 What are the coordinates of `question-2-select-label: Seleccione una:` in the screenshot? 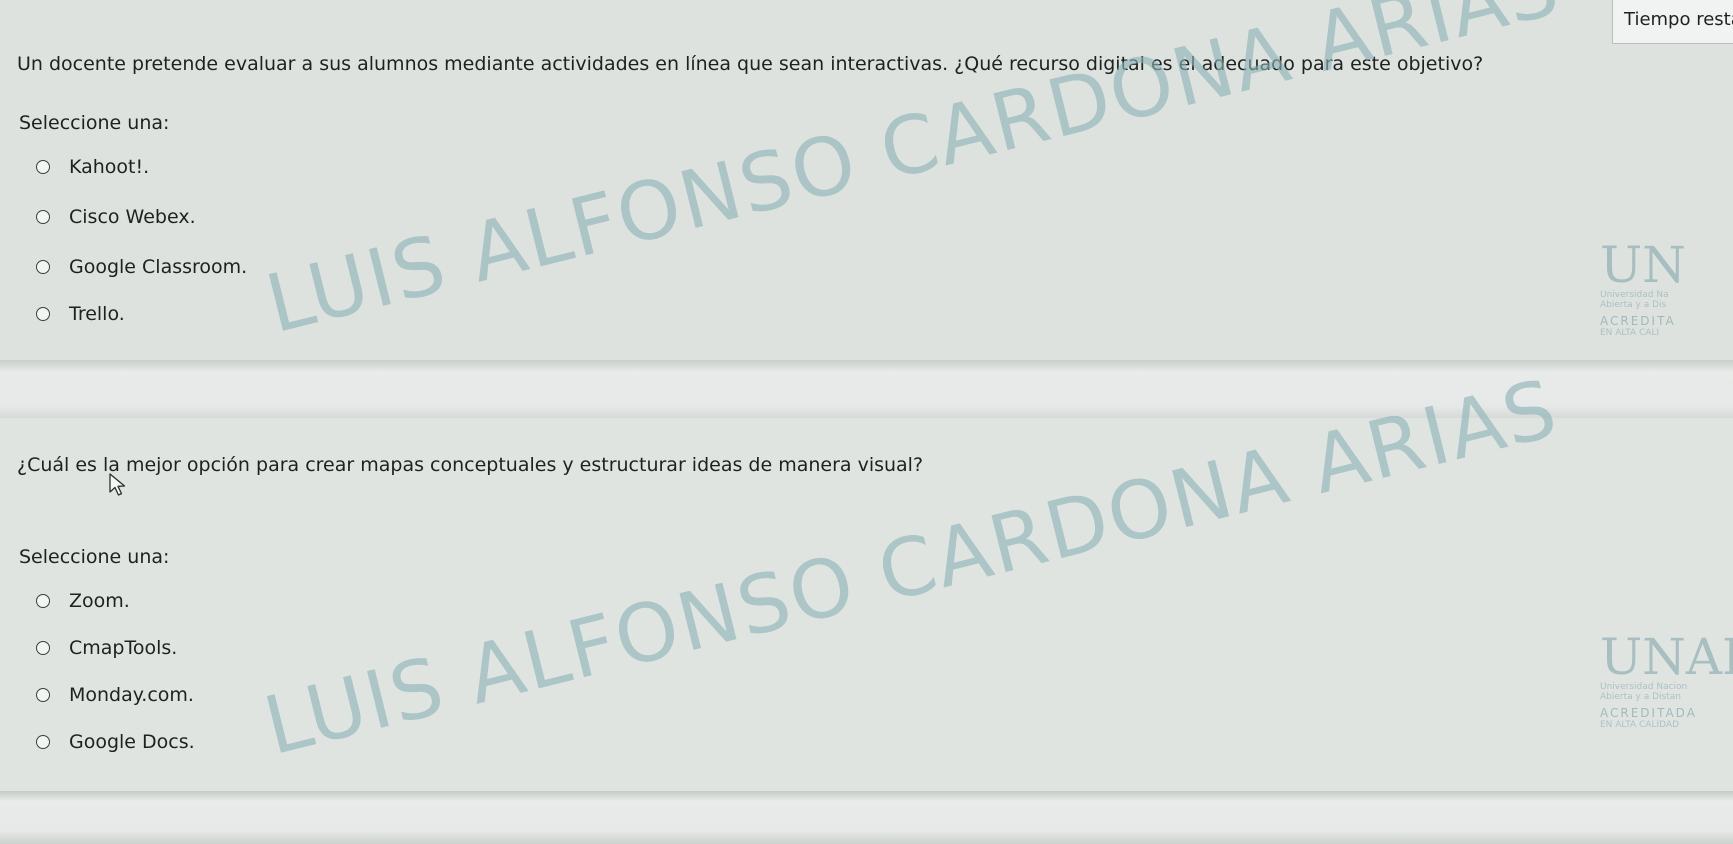 It's located at (94, 557).